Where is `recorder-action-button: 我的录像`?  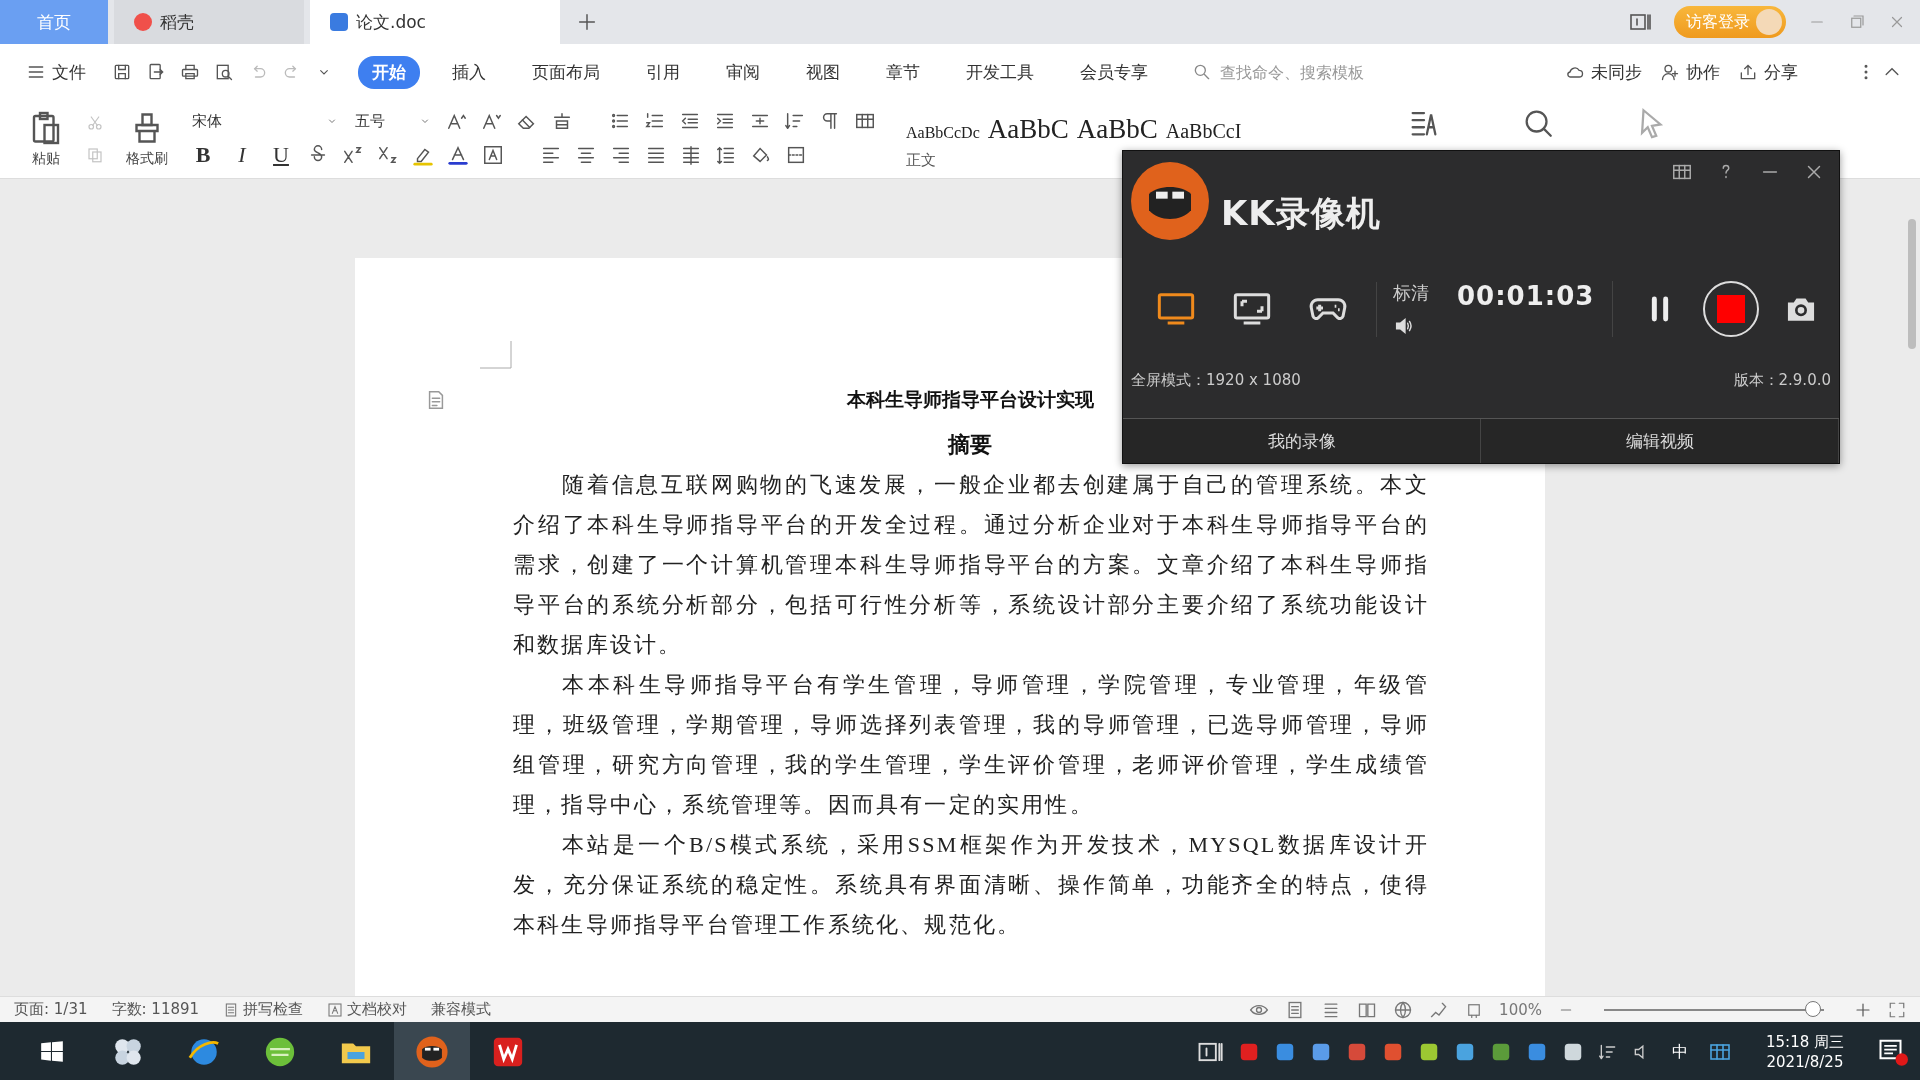 recorder-action-button: 我的录像 is located at coordinates (1302, 441).